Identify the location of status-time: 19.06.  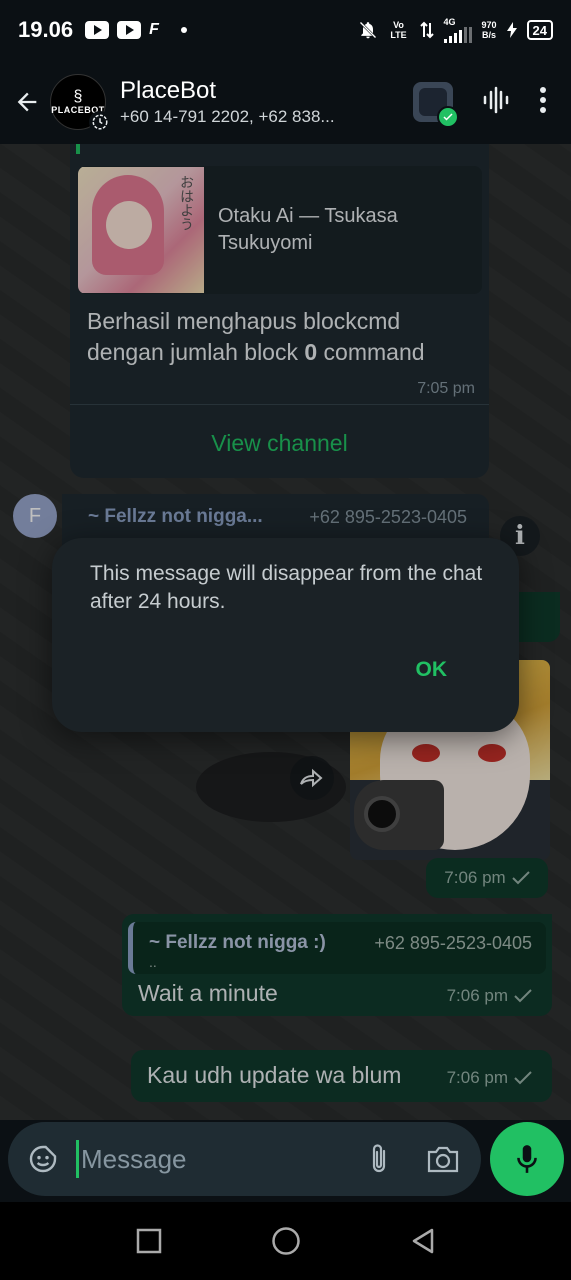
(46, 29).